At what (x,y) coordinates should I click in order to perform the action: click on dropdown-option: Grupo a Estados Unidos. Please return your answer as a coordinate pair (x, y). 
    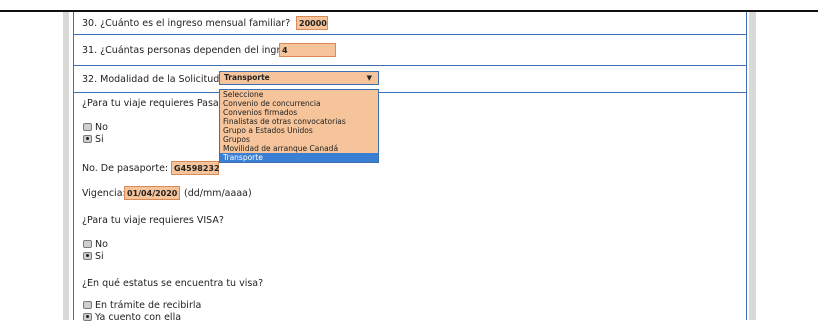
    Looking at the image, I should click on (299, 130).